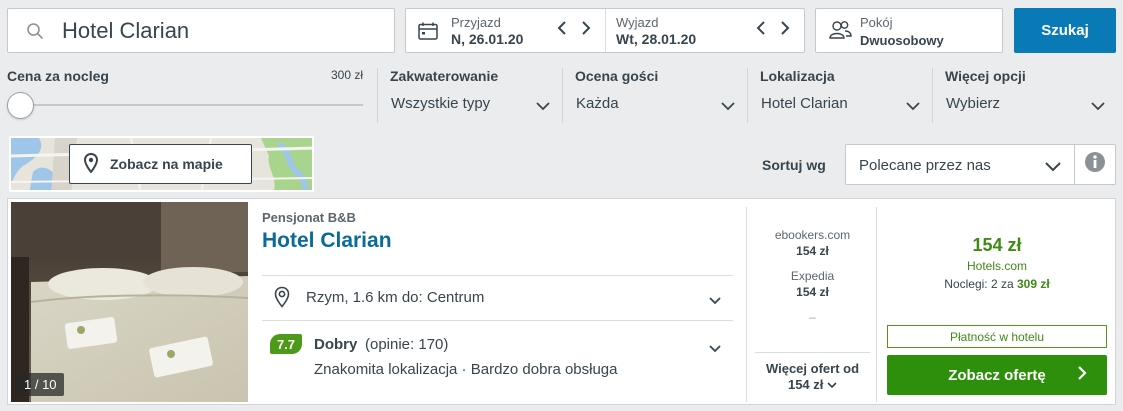 Image resolution: width=1123 pixels, height=411 pixels. What do you see at coordinates (444, 76) in the screenshot?
I see `filter-accommodation-label: Zakwaterowanie` at bounding box center [444, 76].